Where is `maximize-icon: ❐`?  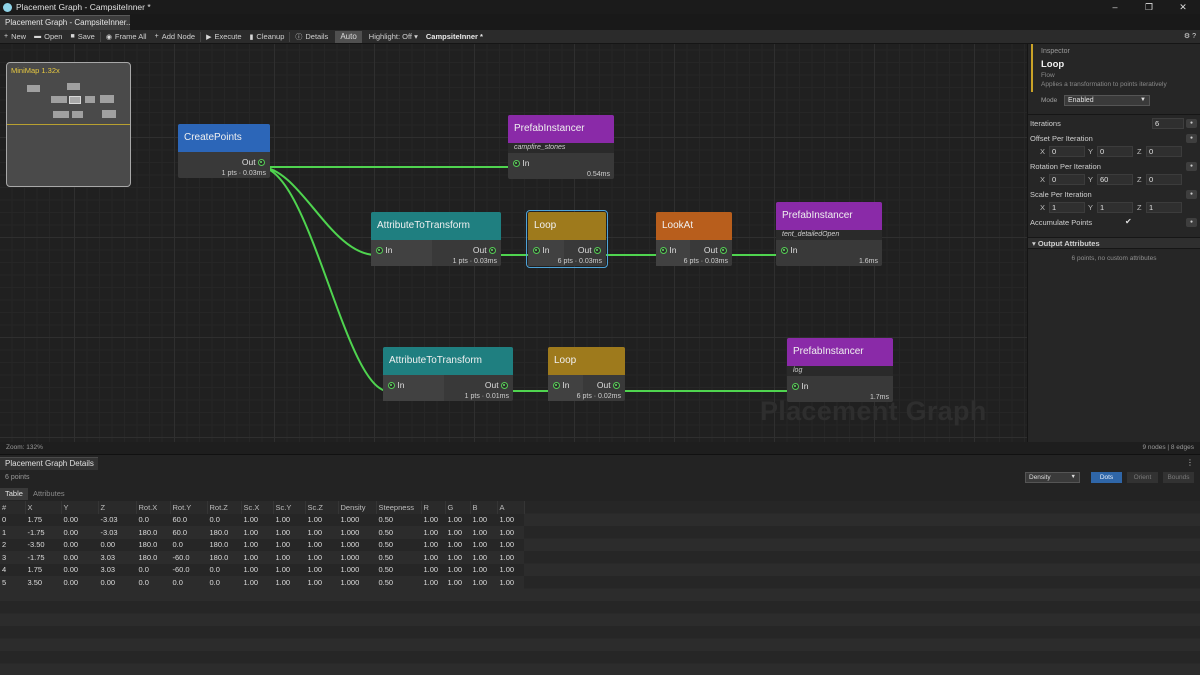 maximize-icon: ❐ is located at coordinates (1149, 7).